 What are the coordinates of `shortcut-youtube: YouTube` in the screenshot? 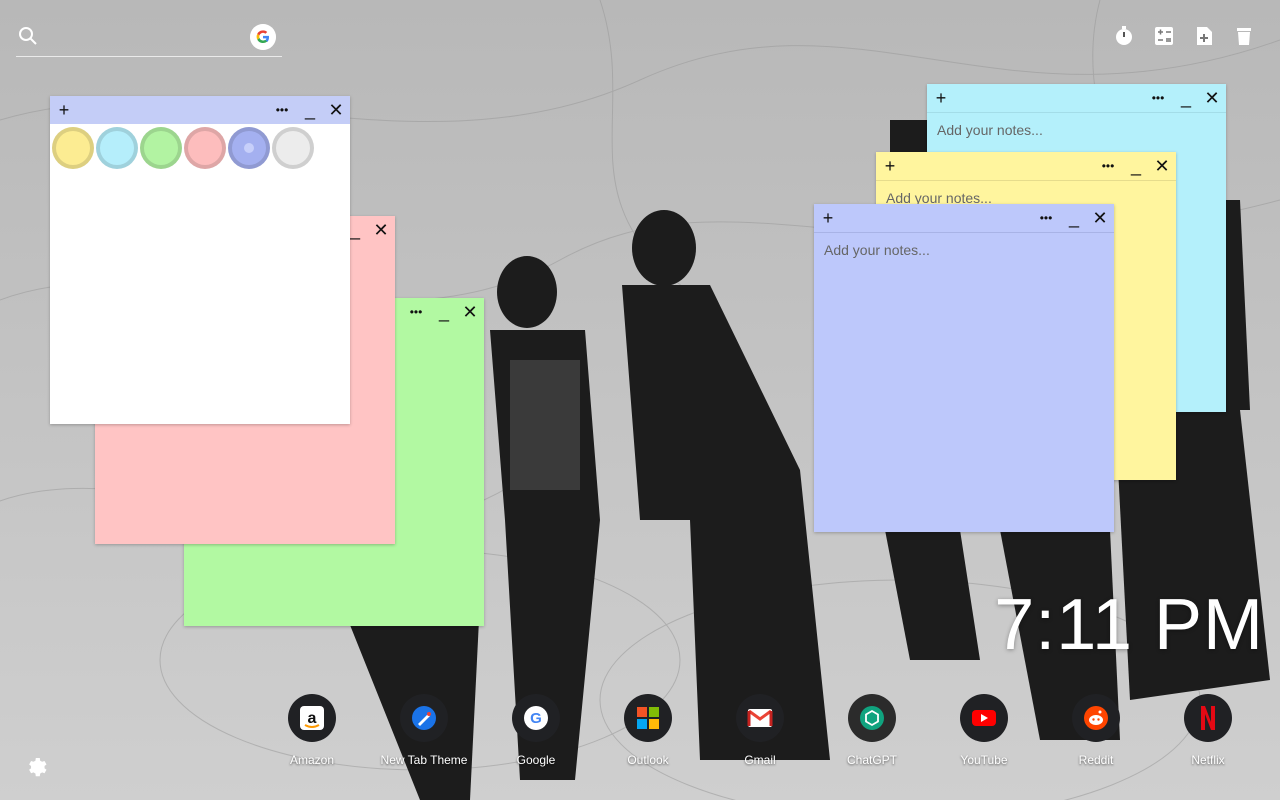 It's located at (984, 730).